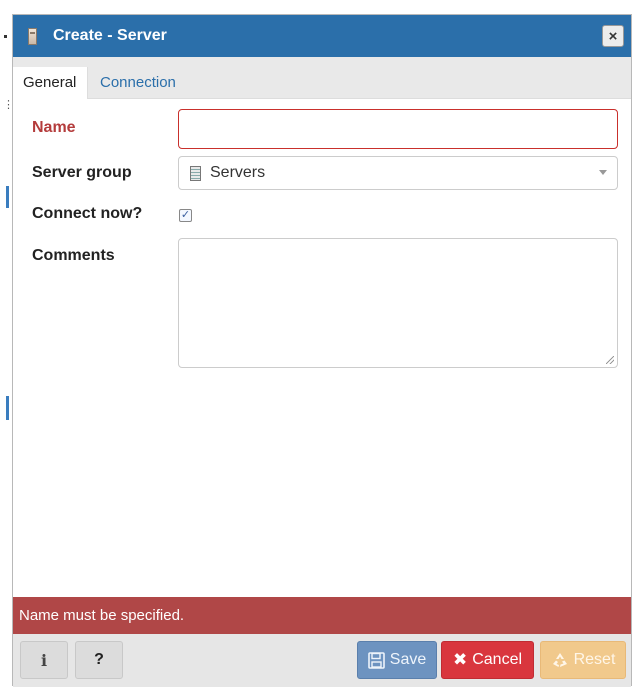 The width and height of the screenshot is (635, 688). What do you see at coordinates (82, 172) in the screenshot?
I see `server-group-label: Server group` at bounding box center [82, 172].